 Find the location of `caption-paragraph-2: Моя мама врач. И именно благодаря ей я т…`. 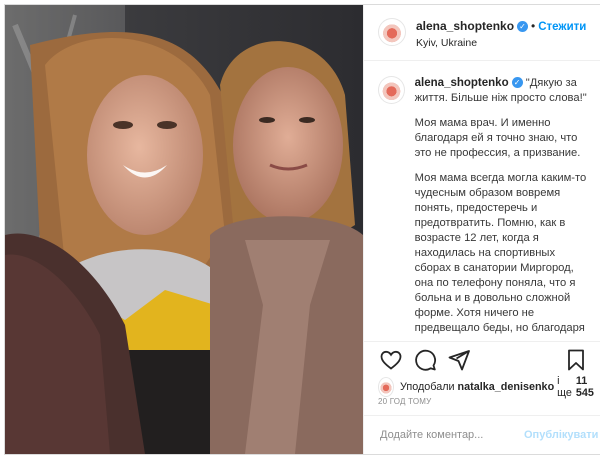

caption-paragraph-2: Моя мама врач. И именно благодаря ей я т… is located at coordinates (497, 138).